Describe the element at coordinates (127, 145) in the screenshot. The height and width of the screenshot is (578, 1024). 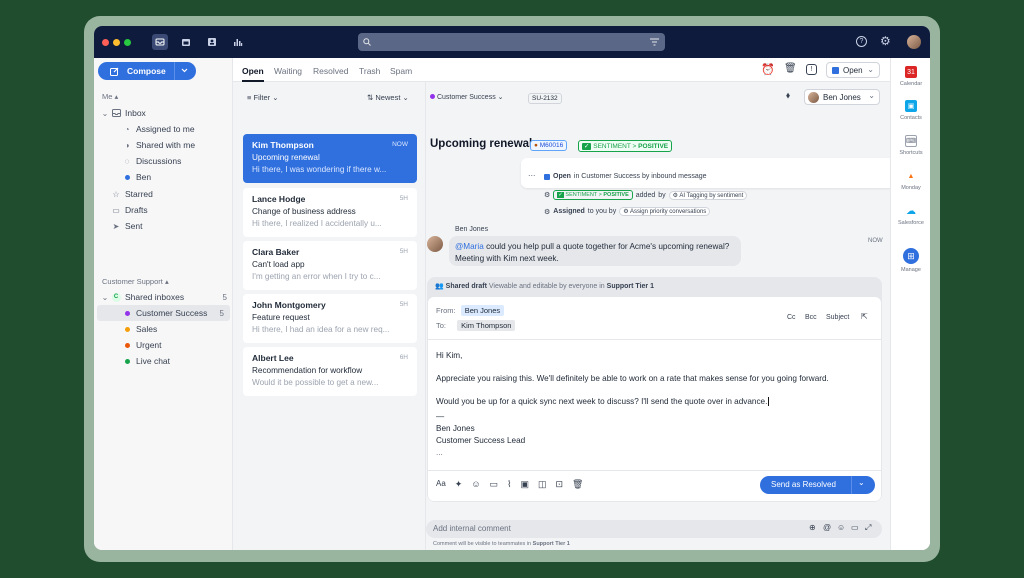
I see `users-icon: ◑` at that location.